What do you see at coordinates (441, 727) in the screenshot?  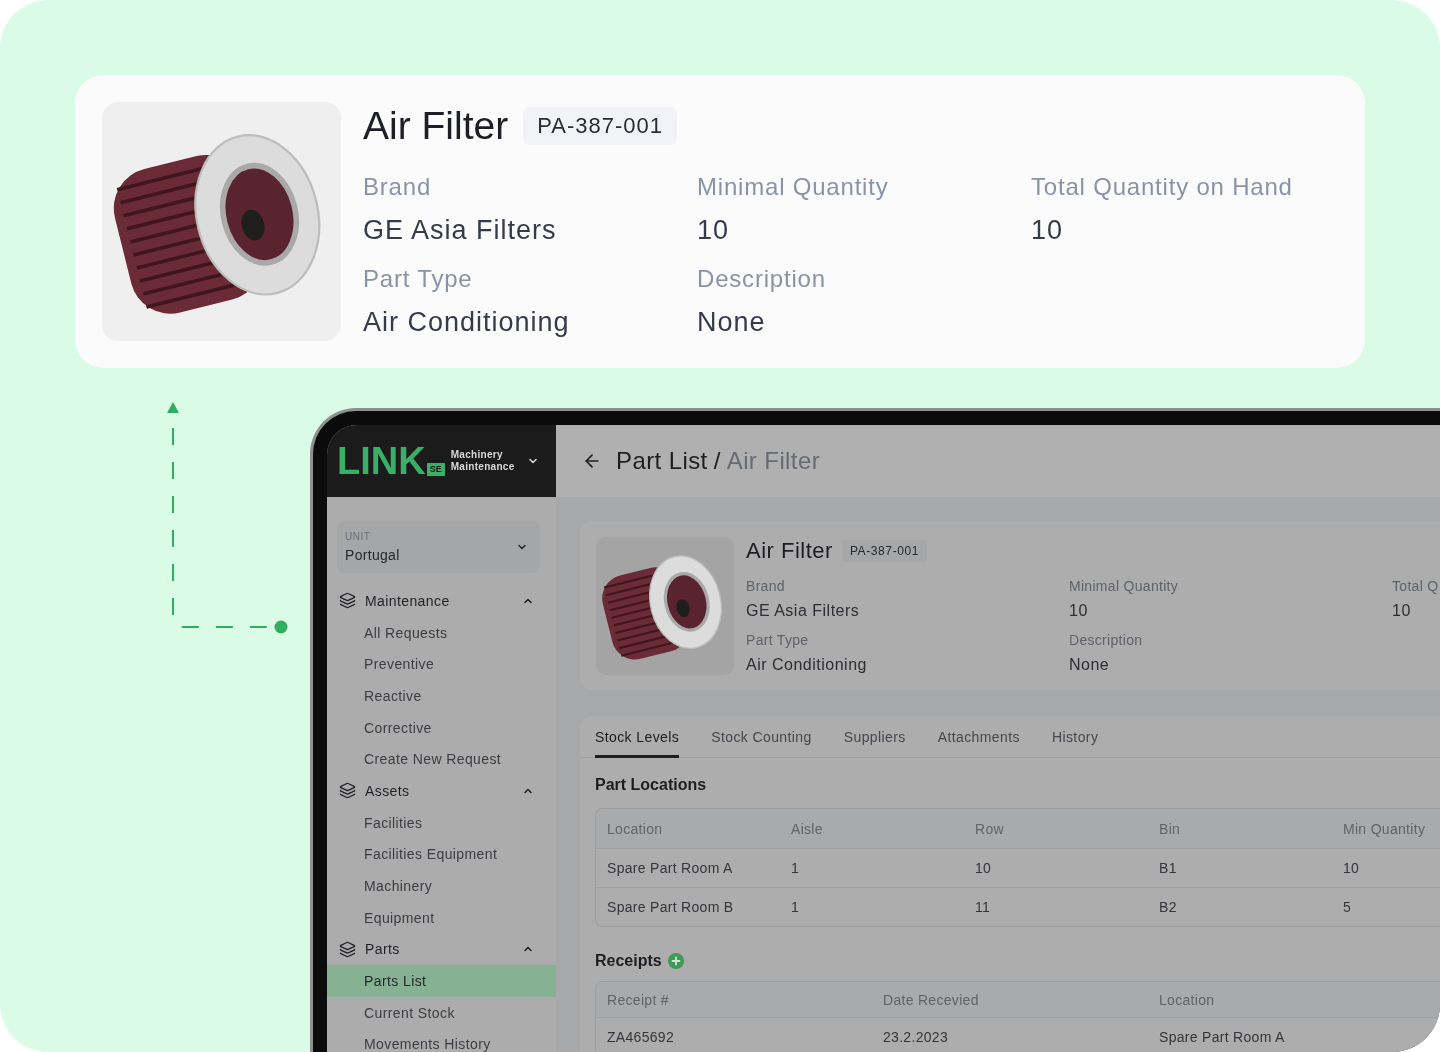 I see `nav-item: Corrective` at bounding box center [441, 727].